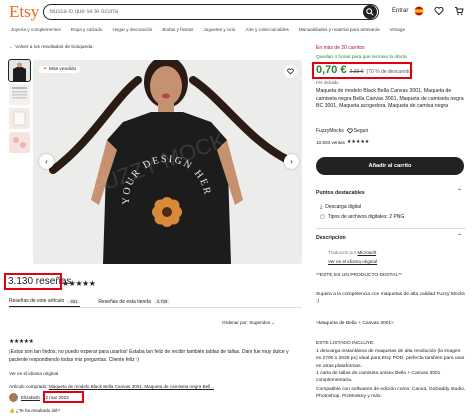 The width and height of the screenshot is (474, 420). What do you see at coordinates (400, 11) in the screenshot?
I see `signin-link: Entrar` at bounding box center [400, 11].